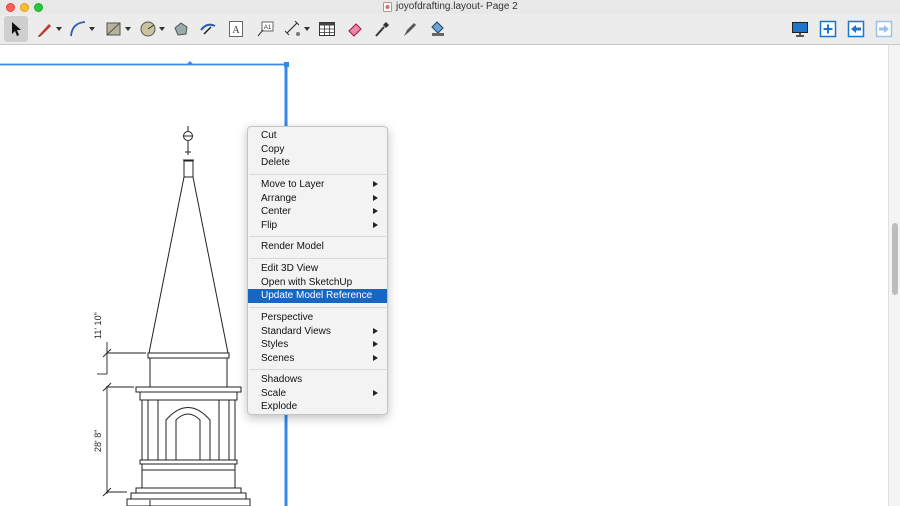  Describe the element at coordinates (317, 345) in the screenshot. I see `menu-item-styles: Styles` at that location.